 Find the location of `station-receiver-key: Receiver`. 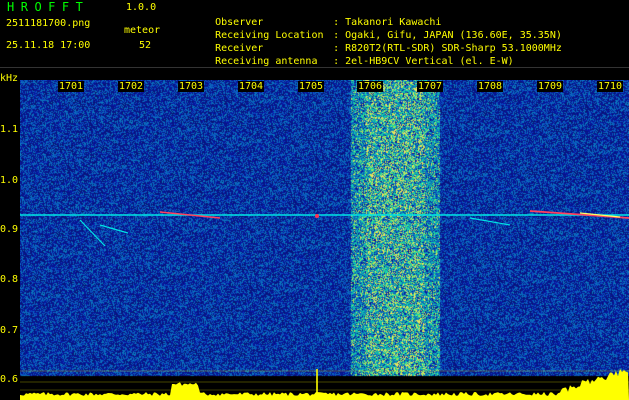

station-receiver-key: Receiver is located at coordinates (239, 48).